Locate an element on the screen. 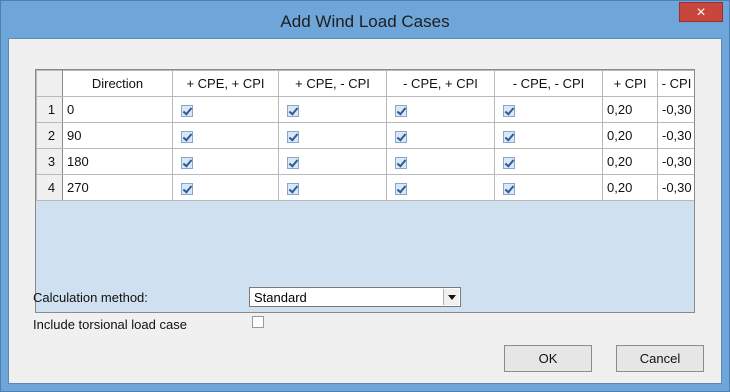 The height and width of the screenshot is (392, 730). ok-button: OK is located at coordinates (548, 358).